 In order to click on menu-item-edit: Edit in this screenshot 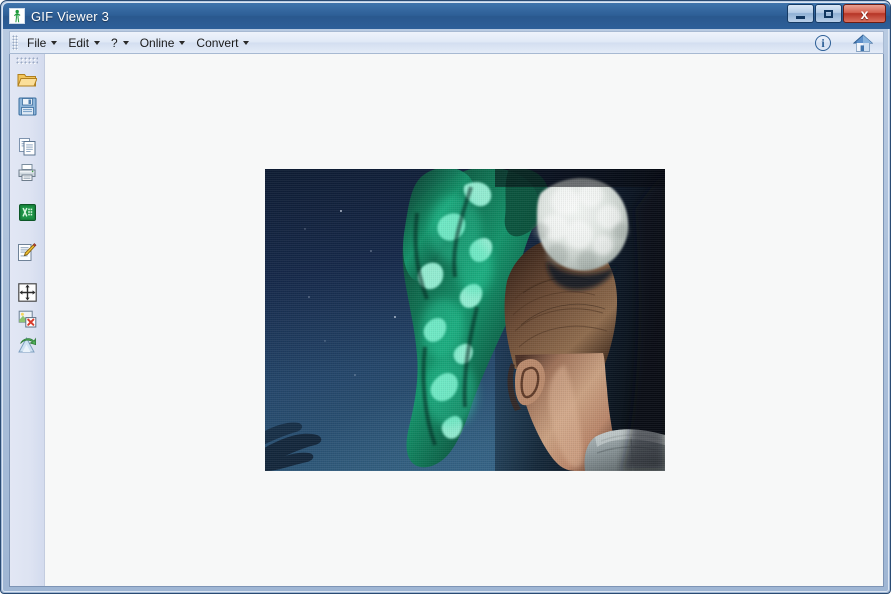, I will do `click(83, 42)`.